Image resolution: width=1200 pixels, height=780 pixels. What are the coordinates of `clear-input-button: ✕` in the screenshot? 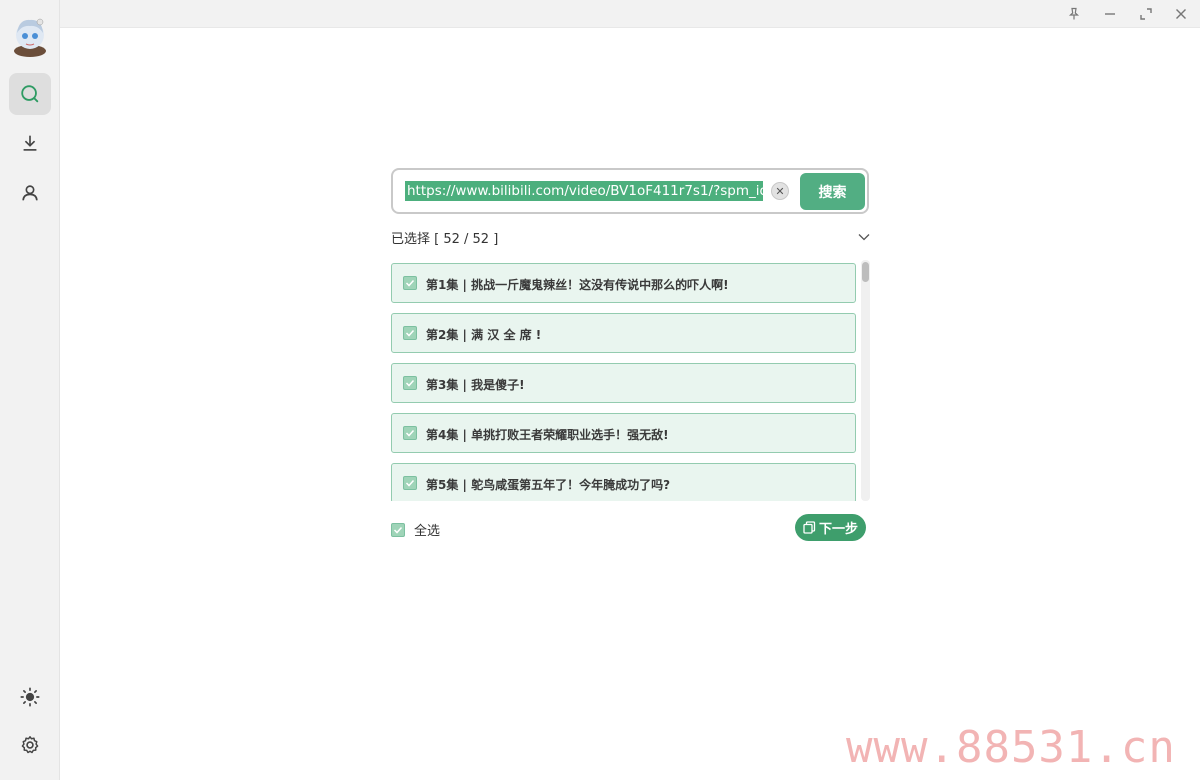 It's located at (780, 191).